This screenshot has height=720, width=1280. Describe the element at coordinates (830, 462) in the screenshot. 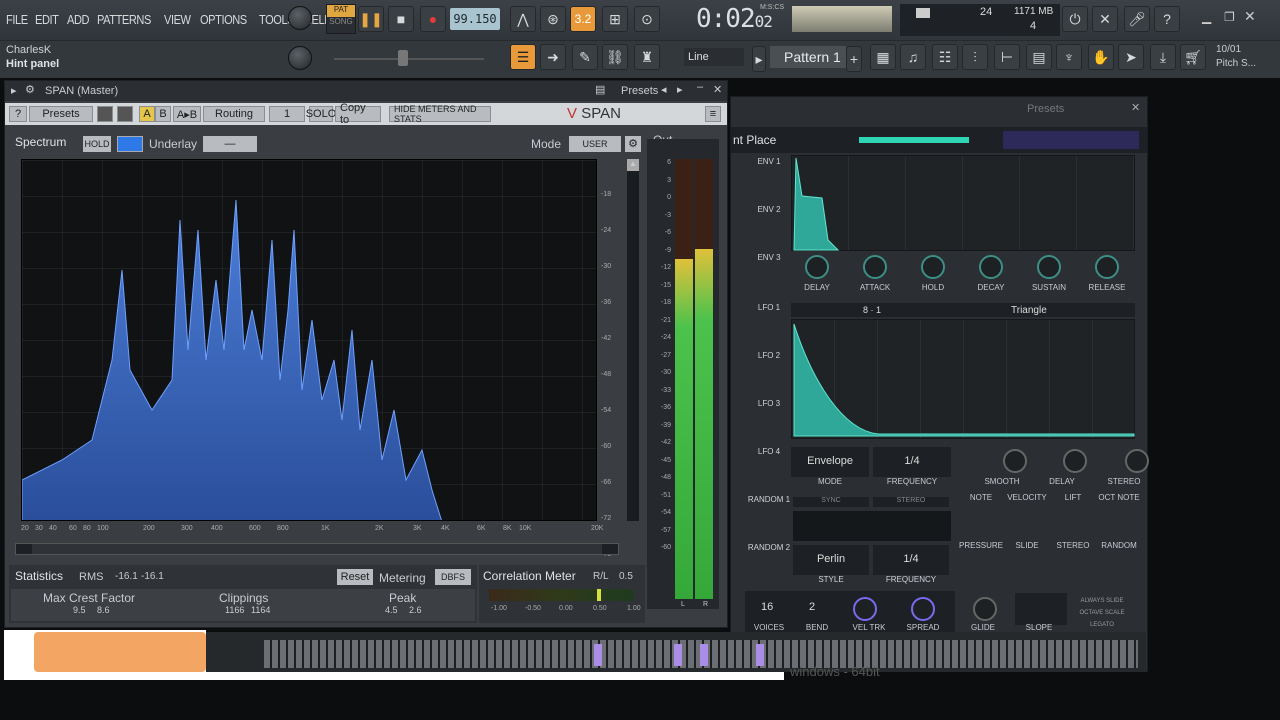

I see `lfo-mode-selector: Envelope` at that location.